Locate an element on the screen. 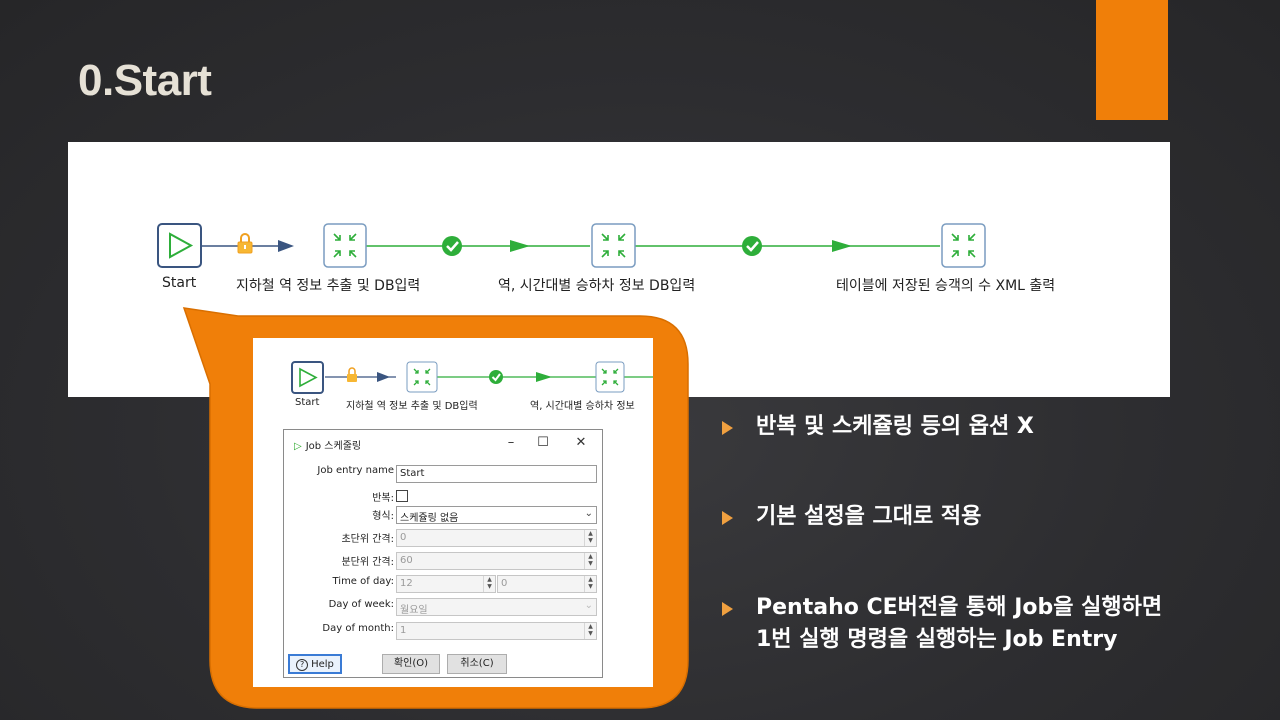 The image size is (1280, 720). time-of-day-hour-spinner: 12 ▲ ▼ is located at coordinates (446, 584).